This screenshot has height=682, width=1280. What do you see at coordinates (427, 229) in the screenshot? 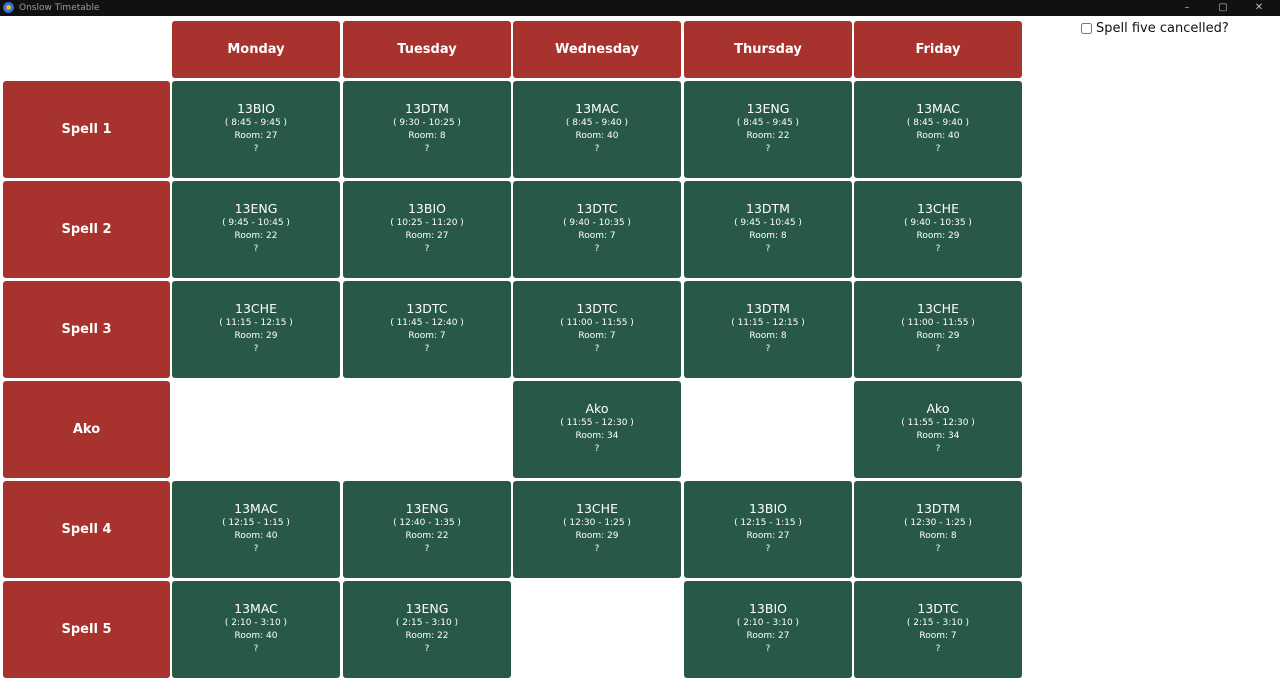
I see `class-cell: 13BIO ( 10:25 - 11:20 ) Room: 27?` at bounding box center [427, 229].